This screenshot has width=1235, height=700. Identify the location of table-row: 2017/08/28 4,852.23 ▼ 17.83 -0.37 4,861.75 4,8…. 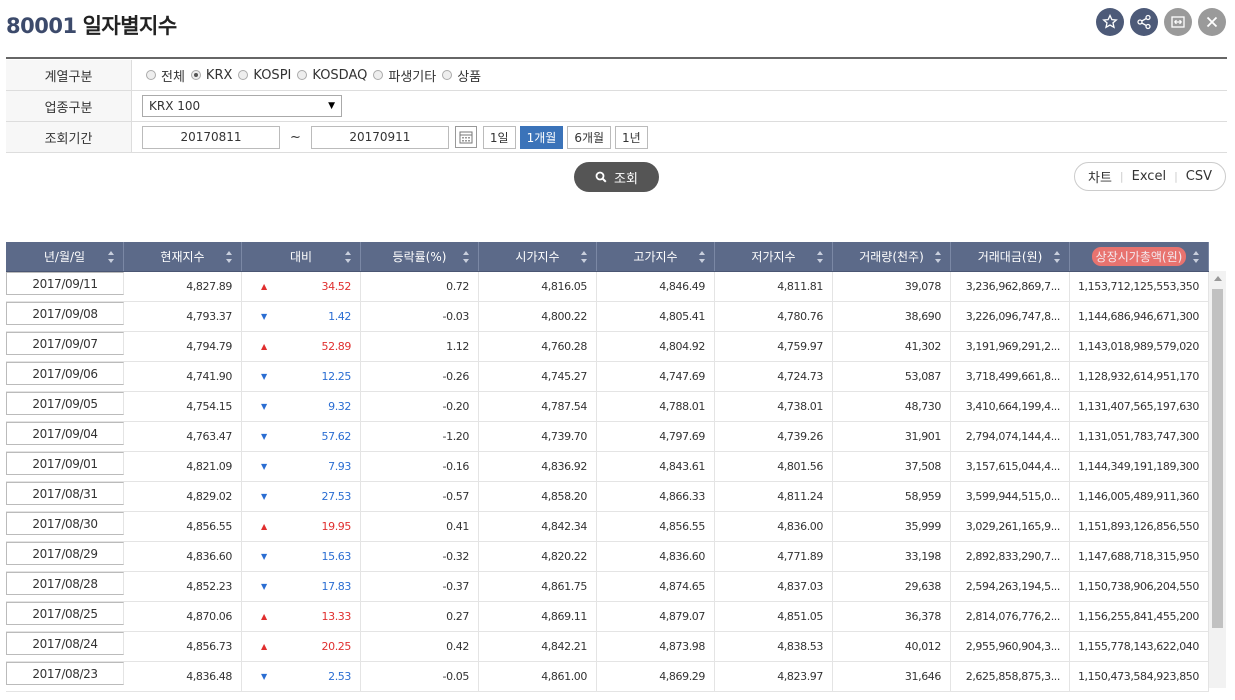
(607, 587).